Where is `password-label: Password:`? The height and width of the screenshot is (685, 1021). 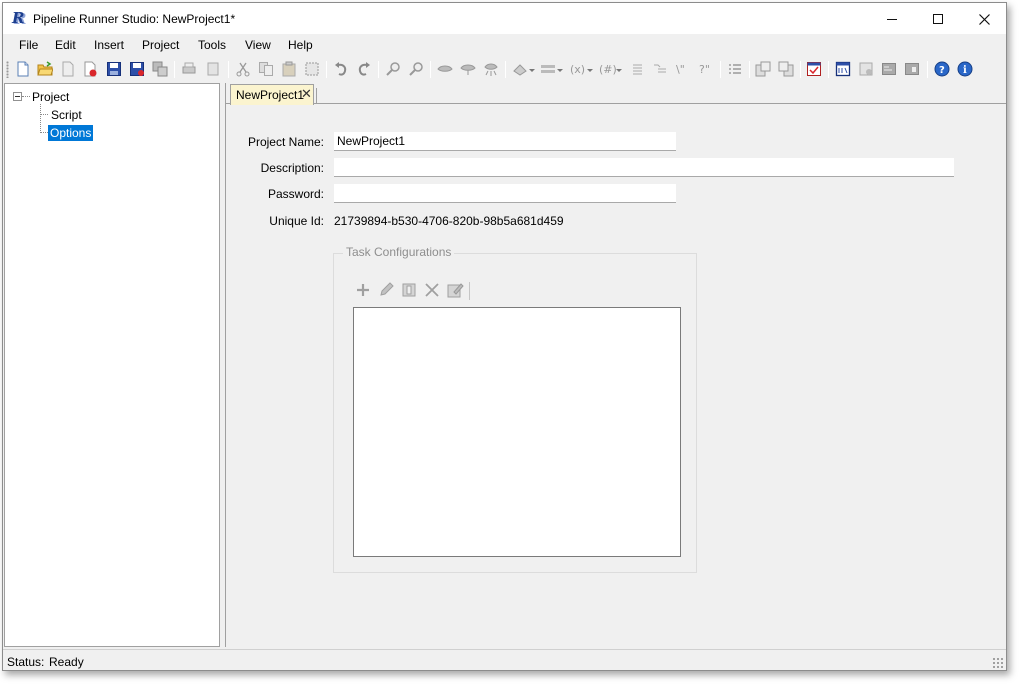 password-label: Password: is located at coordinates (295, 194).